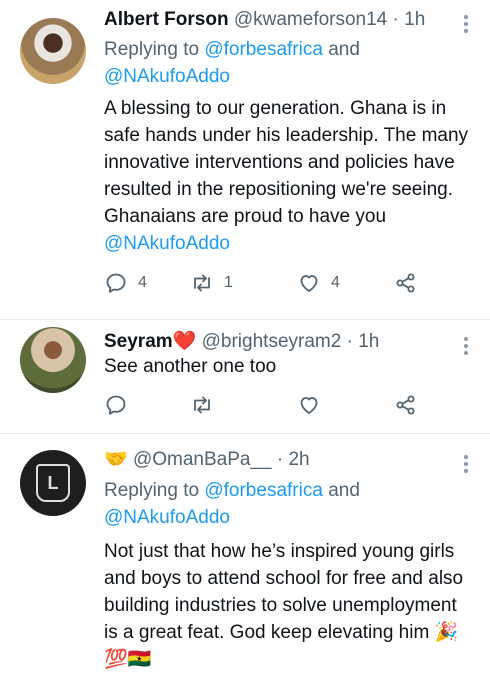 The width and height of the screenshot is (490, 684). I want to click on handshake-emoji: 🤝, so click(116, 459).